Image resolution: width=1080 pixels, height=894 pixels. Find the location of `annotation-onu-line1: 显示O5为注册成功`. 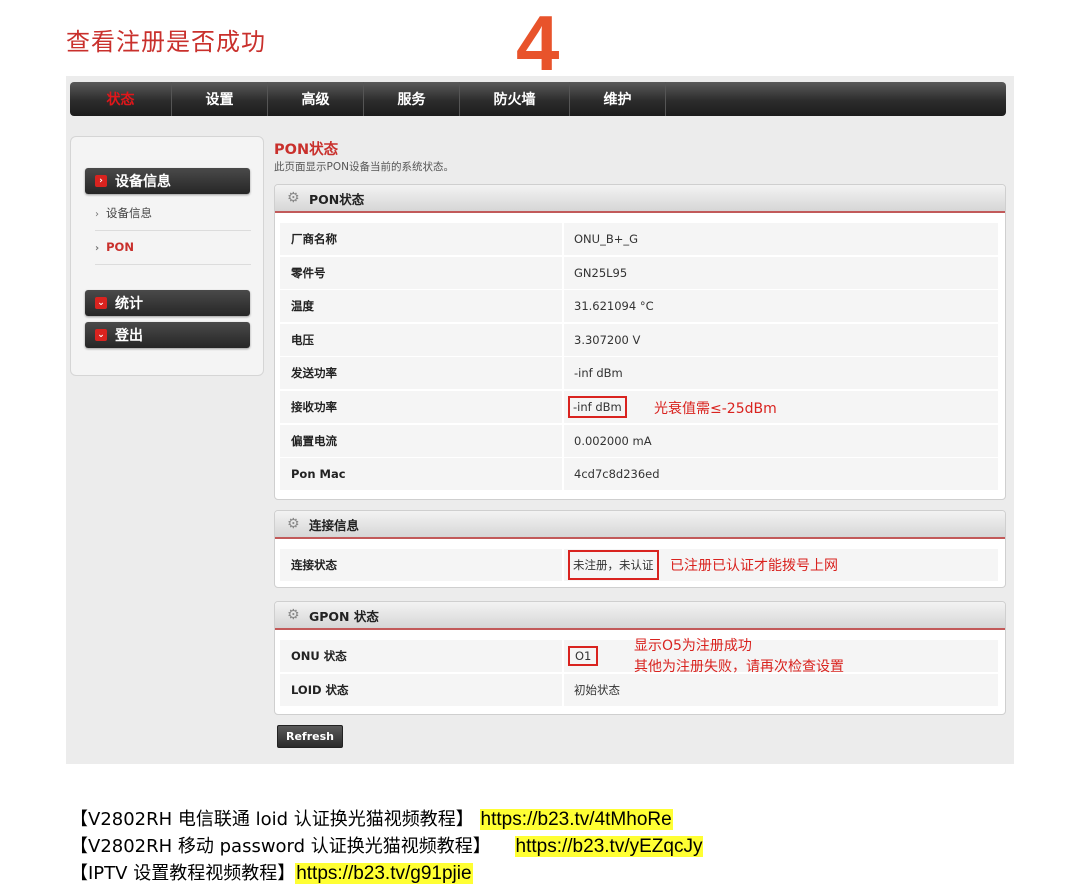

annotation-onu-line1: 显示O5为注册成功 is located at coordinates (693, 646).